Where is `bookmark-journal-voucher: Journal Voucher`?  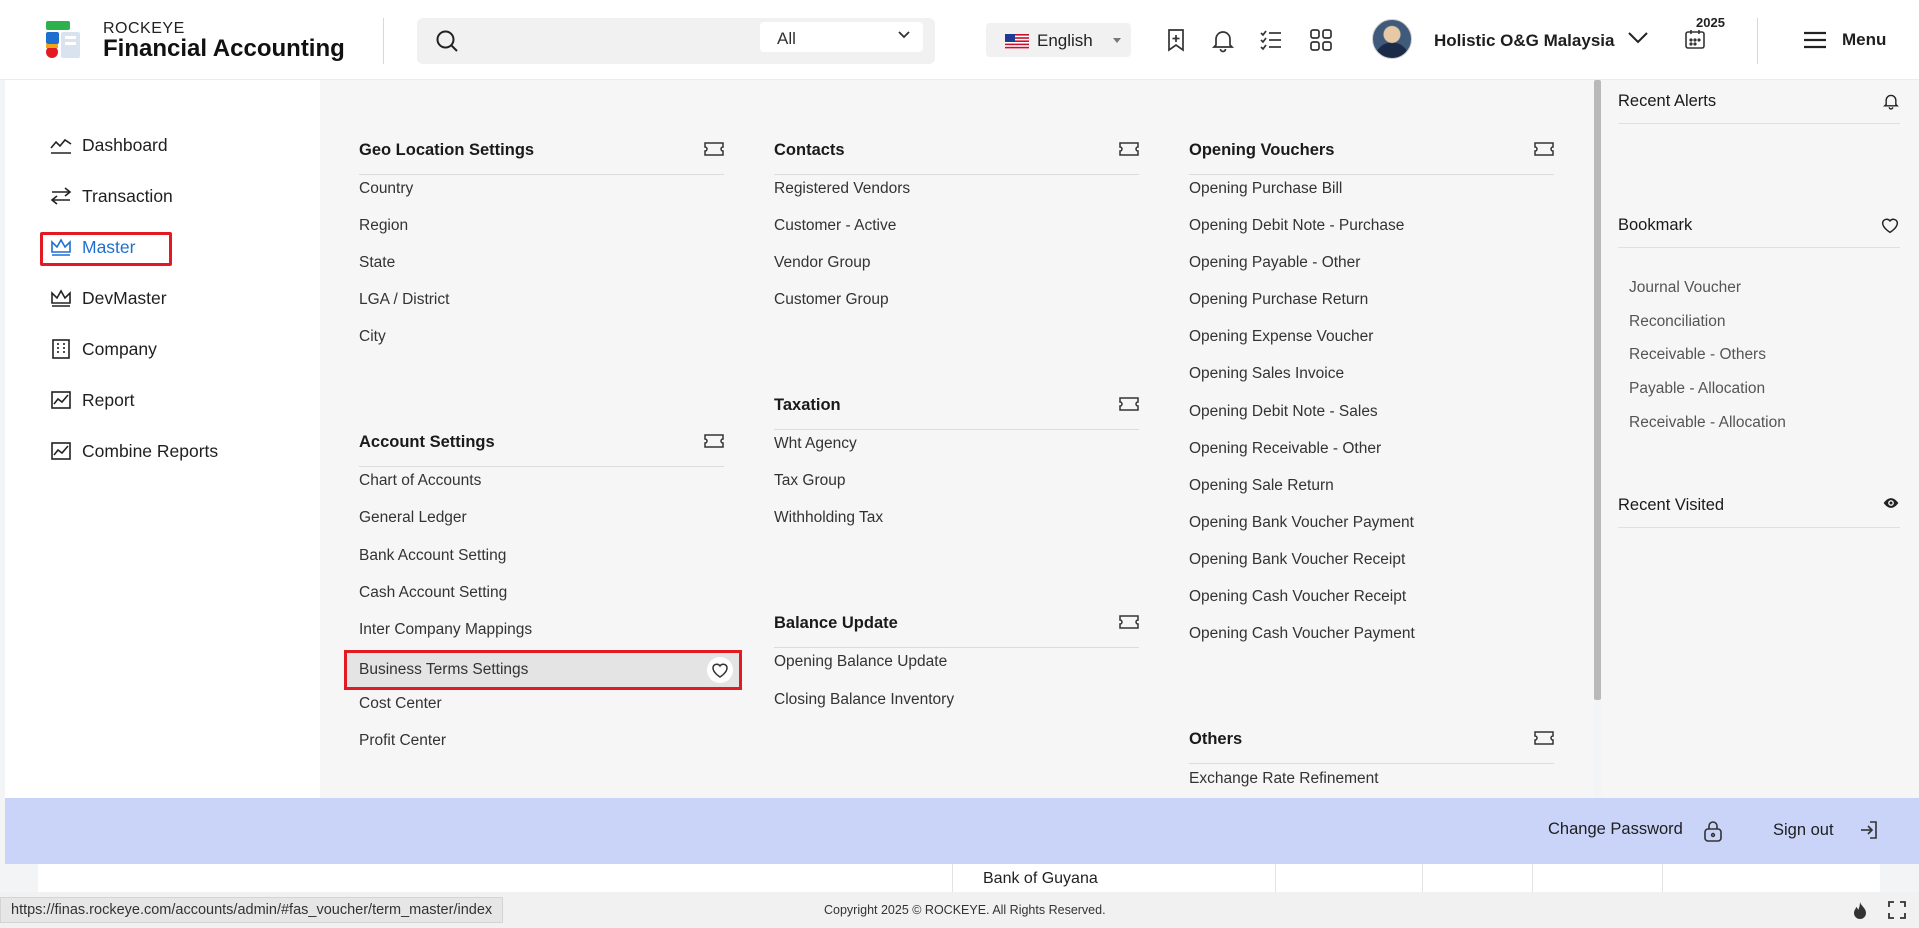 bookmark-journal-voucher: Journal Voucher is located at coordinates (1685, 288).